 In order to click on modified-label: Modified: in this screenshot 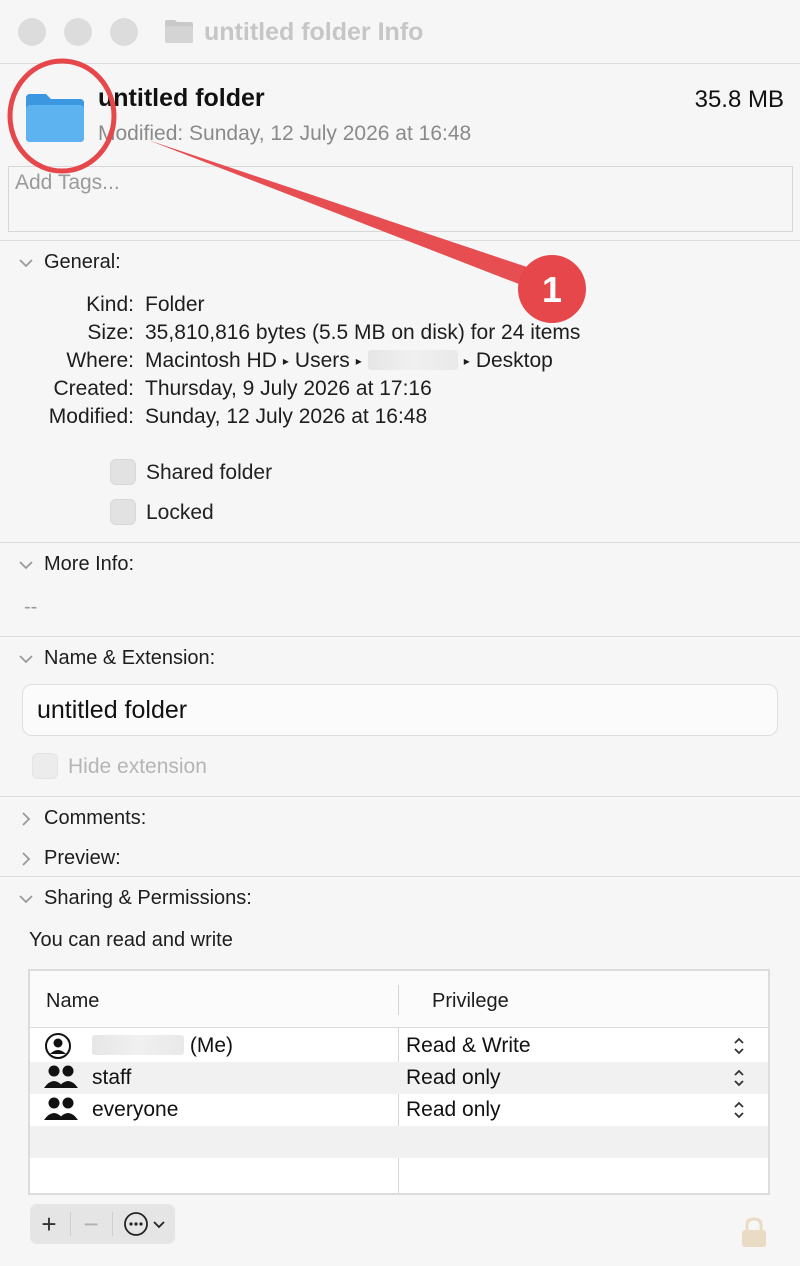, I will do `click(91, 416)`.